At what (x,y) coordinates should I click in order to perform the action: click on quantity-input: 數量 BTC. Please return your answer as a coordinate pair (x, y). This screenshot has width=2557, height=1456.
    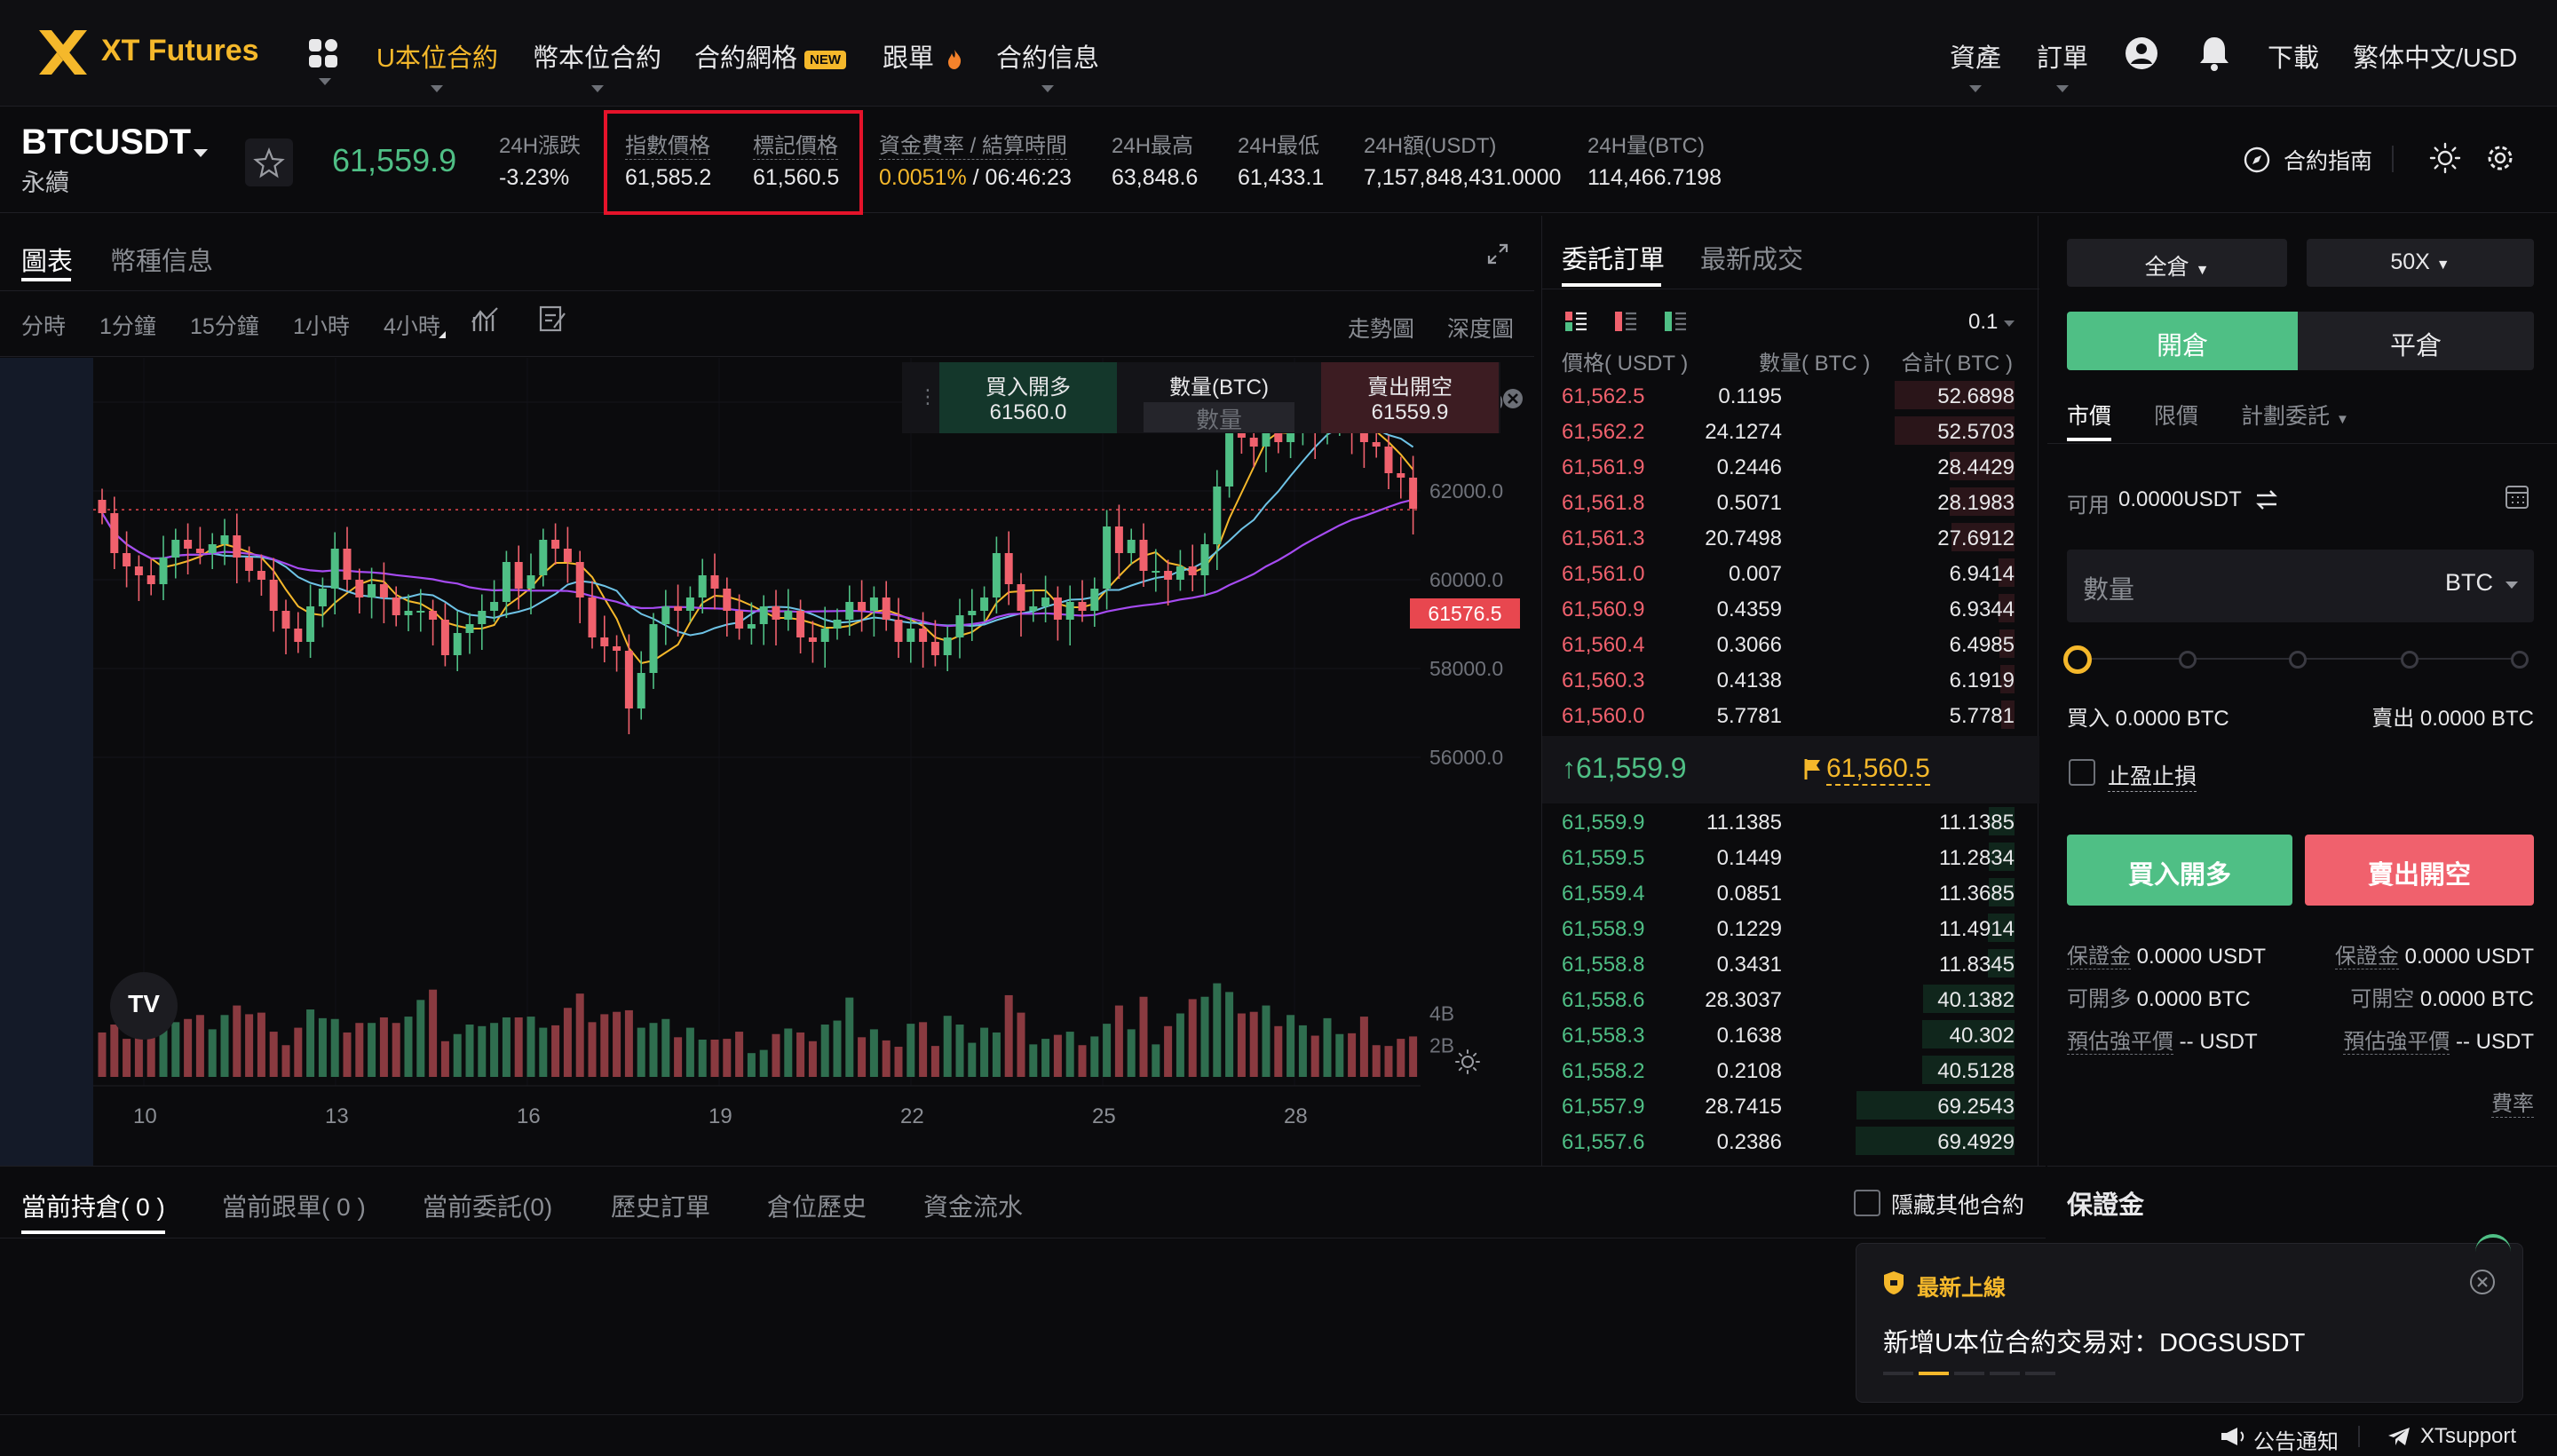
    Looking at the image, I should click on (2300, 586).